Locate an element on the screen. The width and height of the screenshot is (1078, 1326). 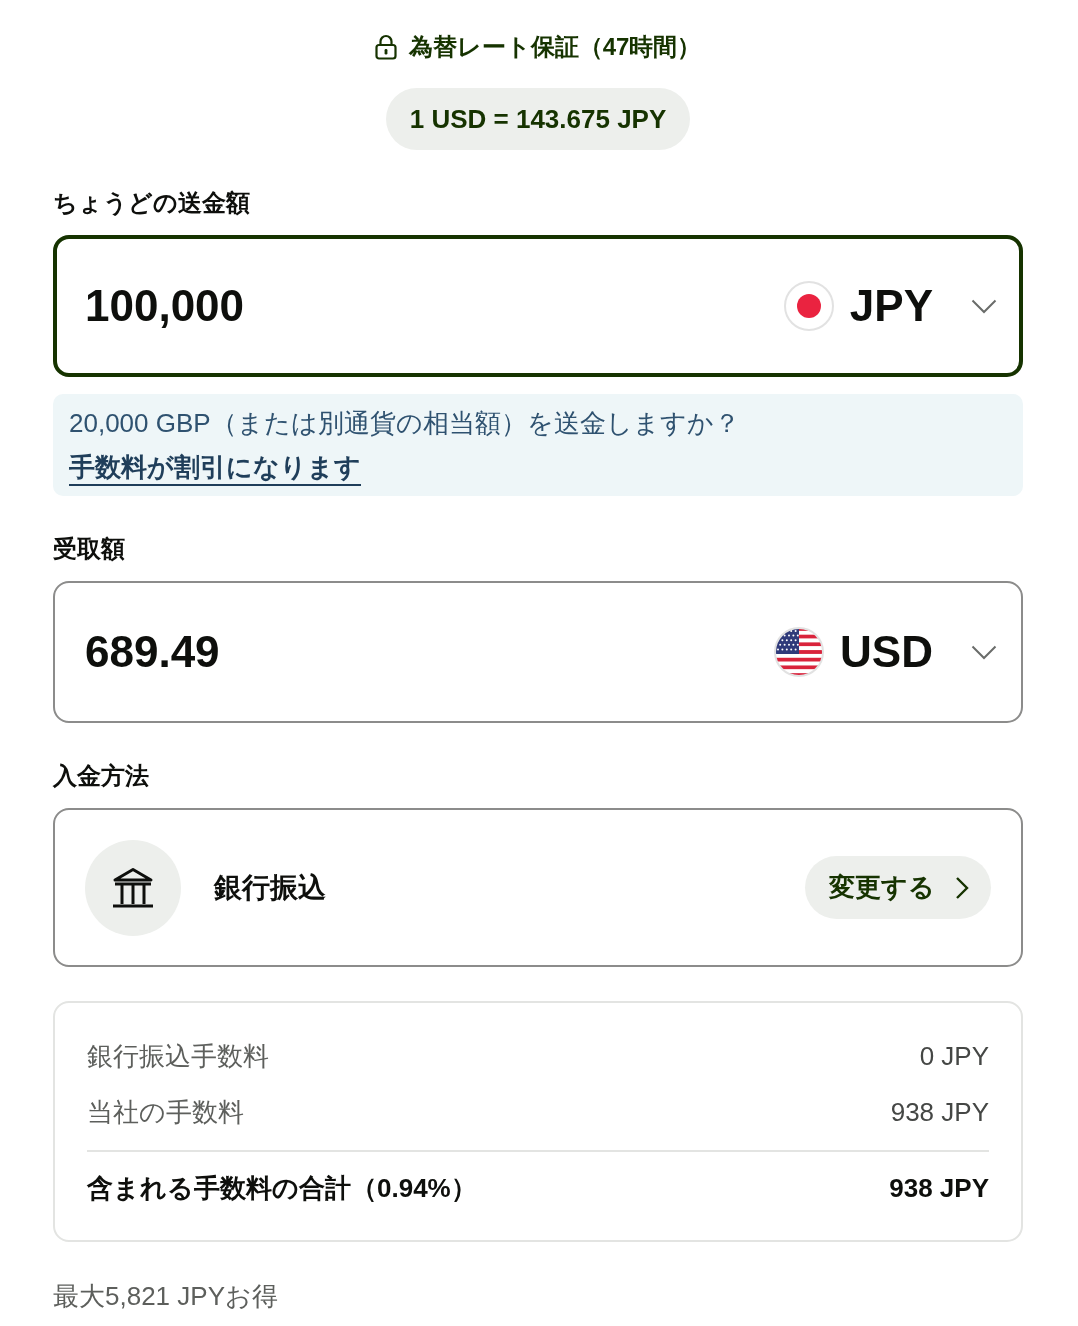
fee-total-label: 含まれる手数料の合計（0.94%） is located at coordinates (282, 1188).